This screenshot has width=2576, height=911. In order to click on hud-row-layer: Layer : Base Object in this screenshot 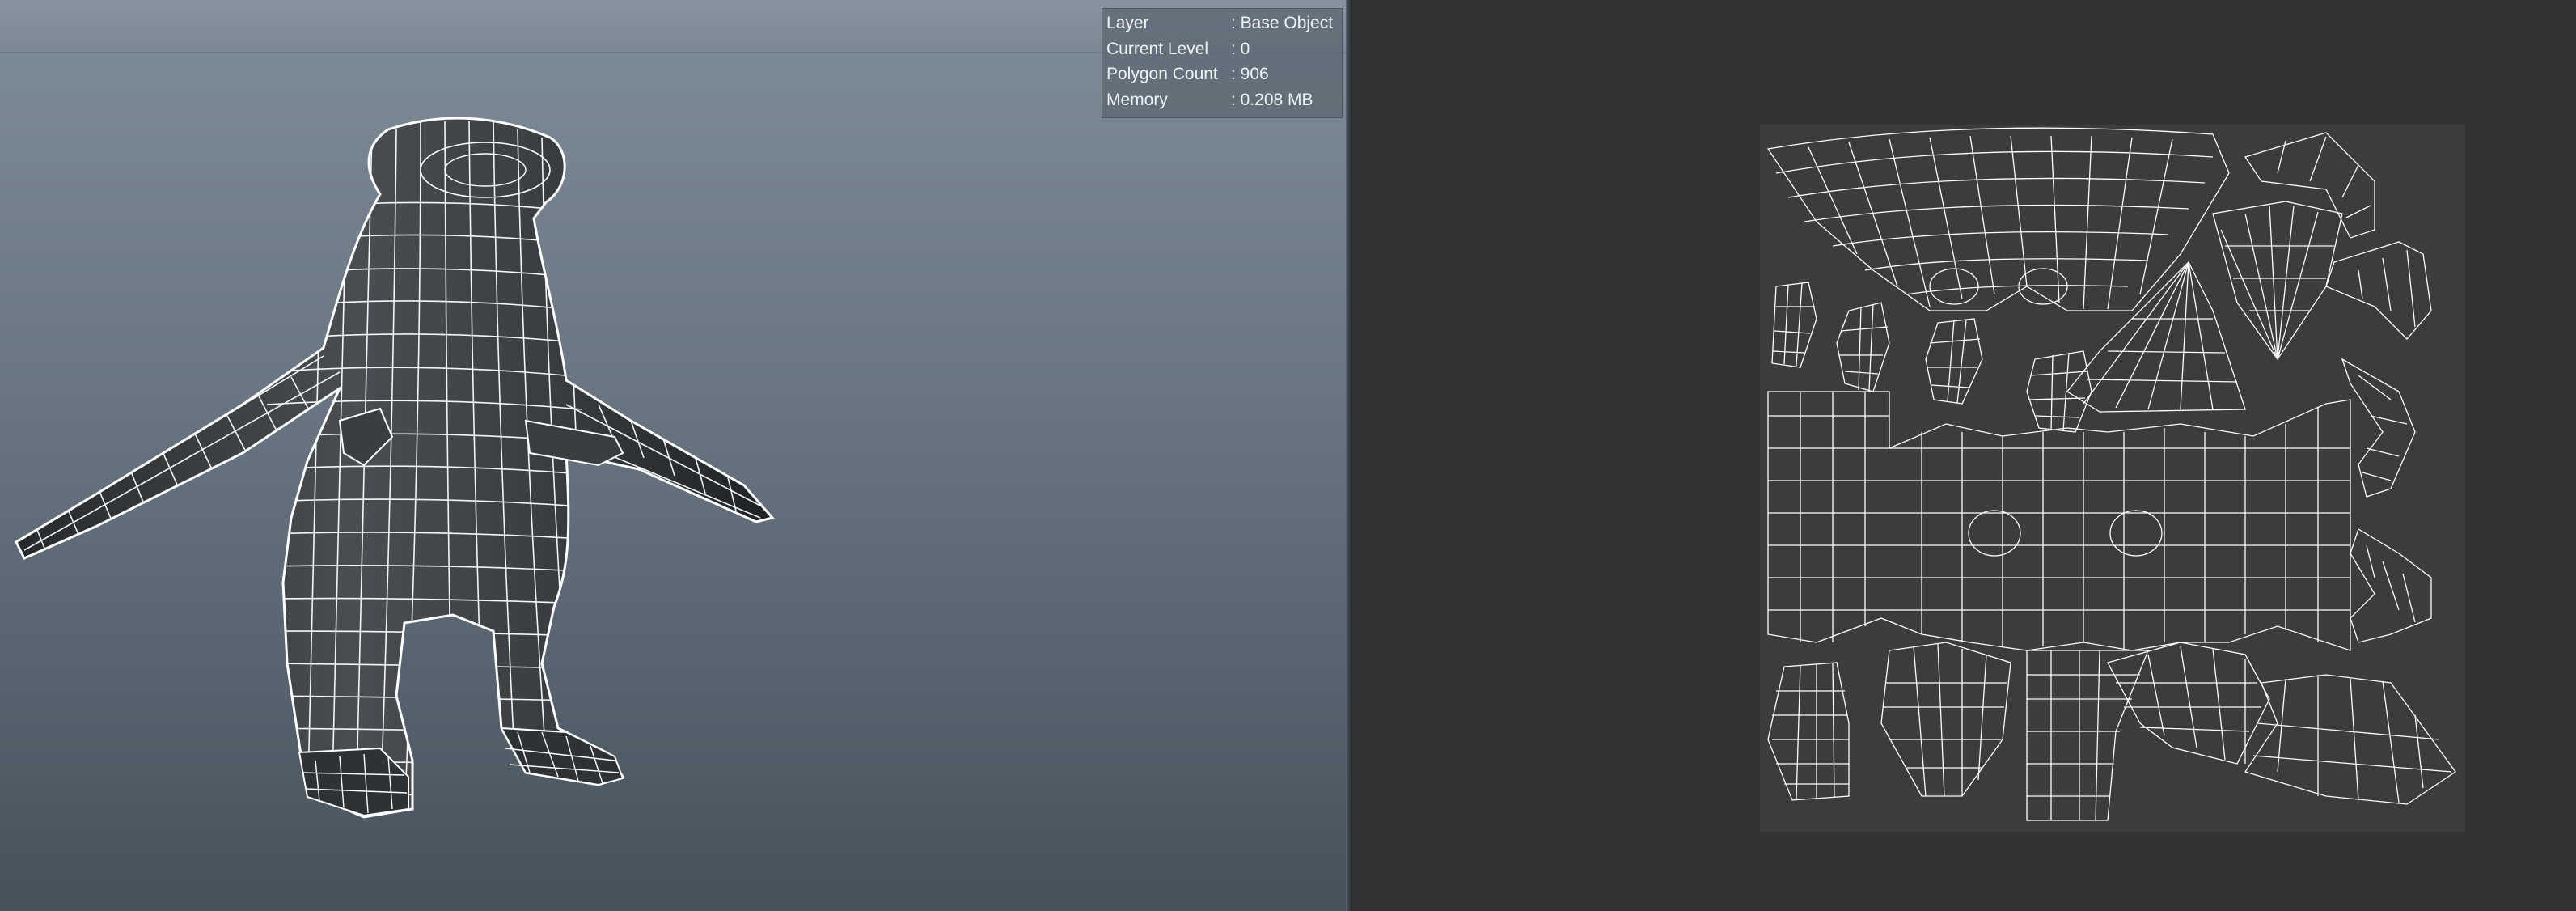, I will do `click(1222, 24)`.